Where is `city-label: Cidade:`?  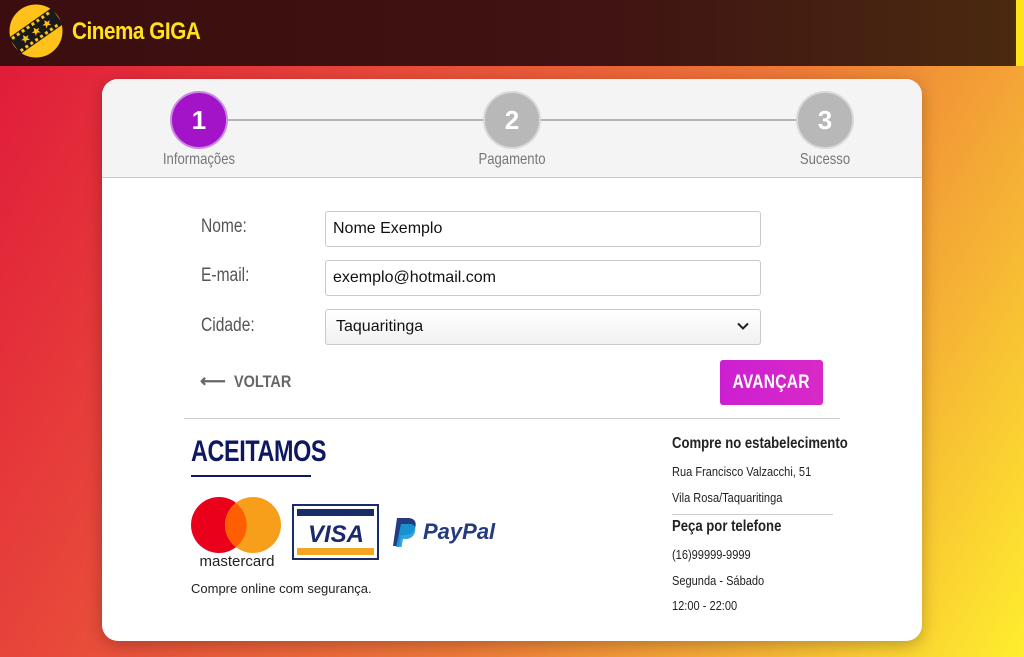
city-label: Cidade: is located at coordinates (228, 325).